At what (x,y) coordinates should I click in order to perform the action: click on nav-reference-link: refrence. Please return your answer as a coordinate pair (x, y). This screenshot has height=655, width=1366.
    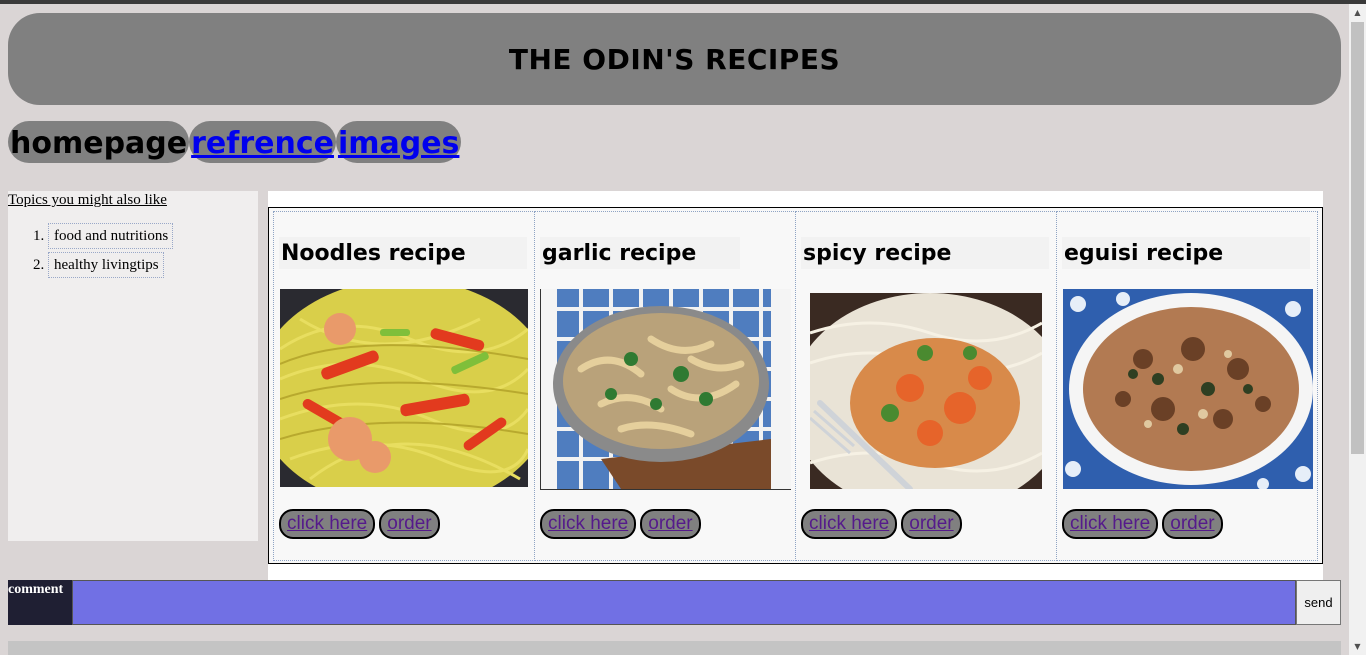
    Looking at the image, I should click on (262, 142).